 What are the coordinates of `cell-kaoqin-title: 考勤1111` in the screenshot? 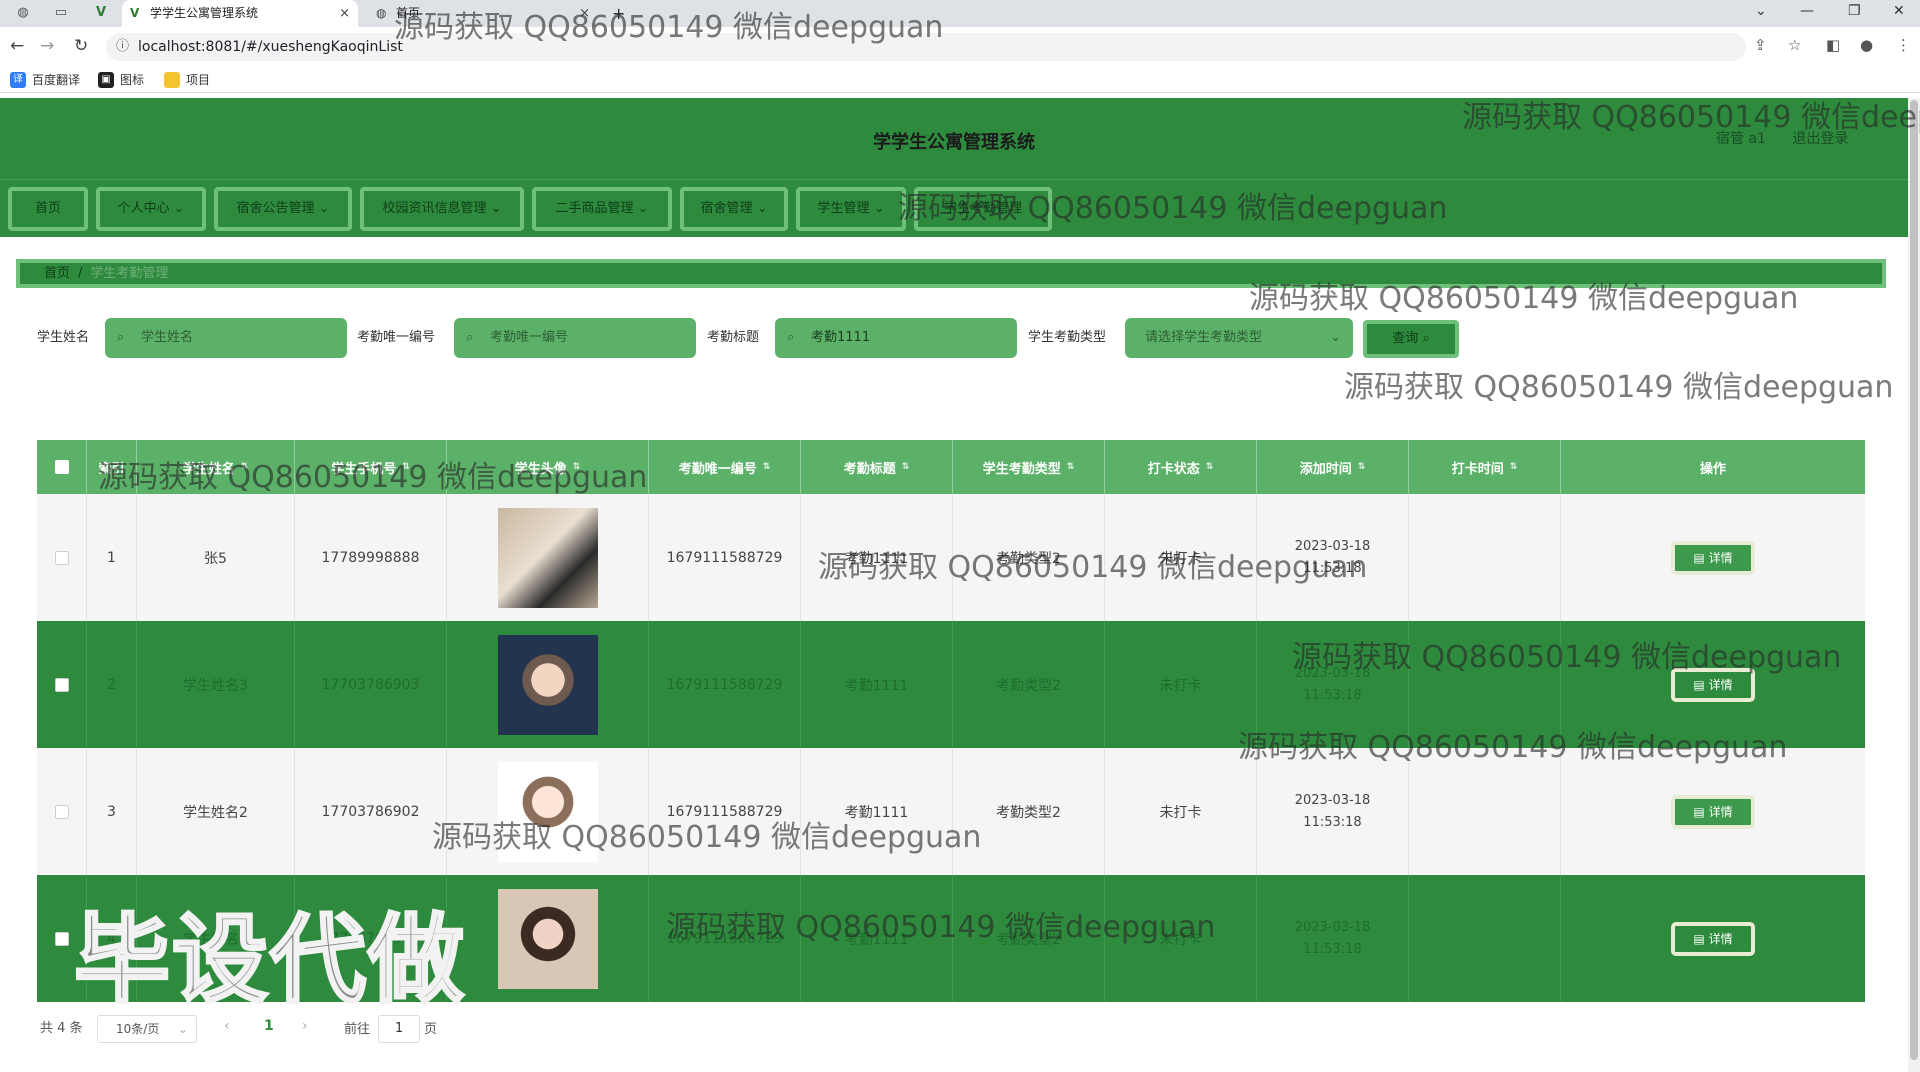 It's located at (877, 938).